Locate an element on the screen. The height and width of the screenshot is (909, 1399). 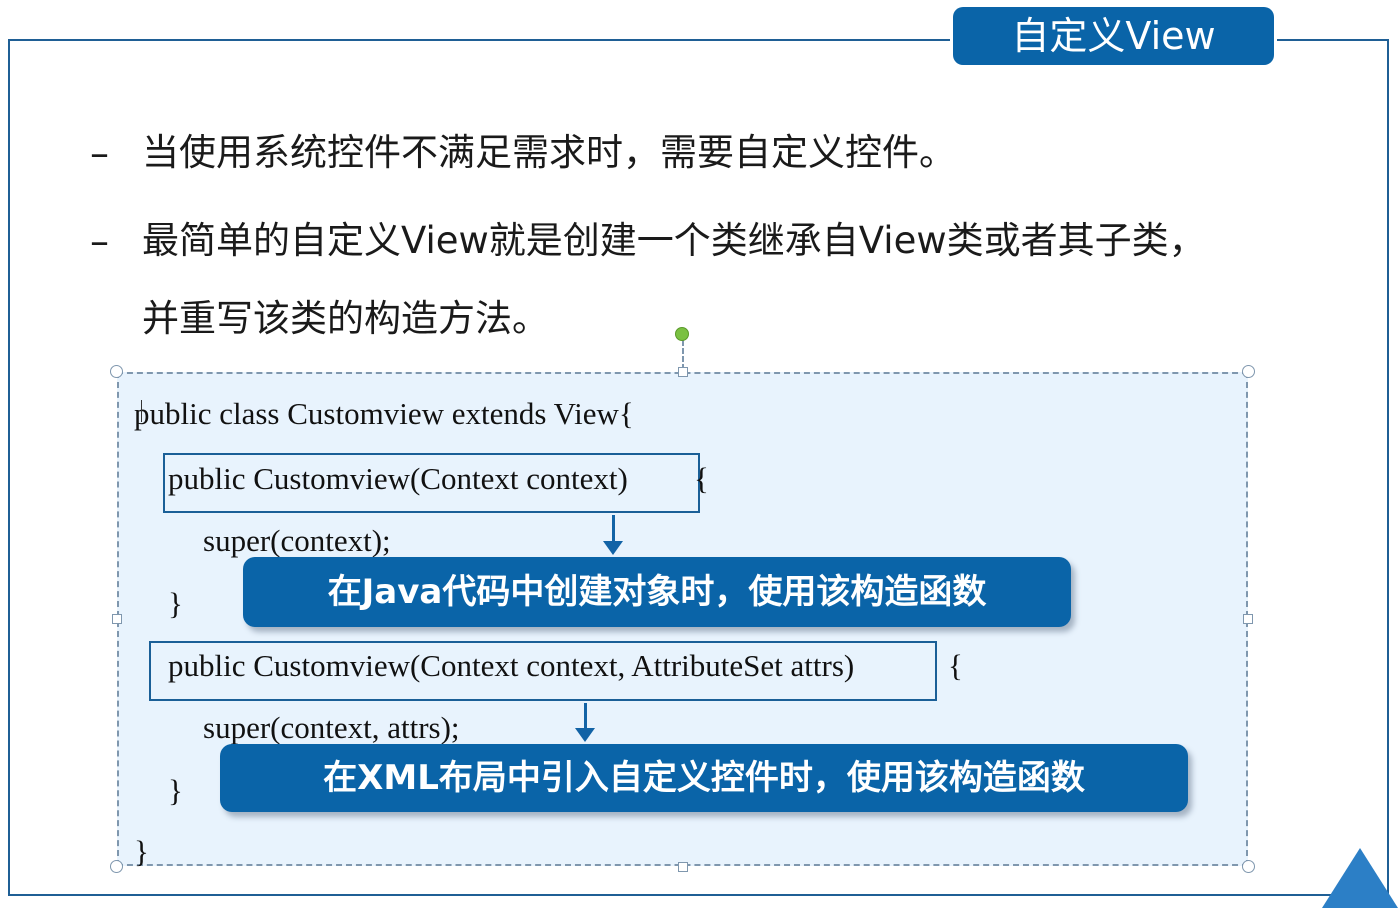
corner-triangle-decoration is located at coordinates (1360, 878).